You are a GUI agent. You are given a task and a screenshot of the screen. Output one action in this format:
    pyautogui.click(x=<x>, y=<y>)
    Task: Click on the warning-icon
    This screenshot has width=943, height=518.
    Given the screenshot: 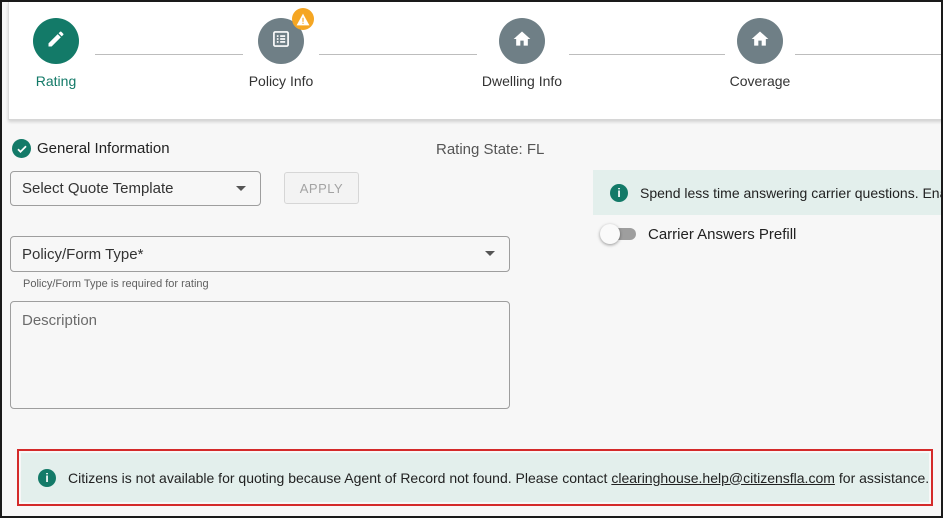 What is the action you would take?
    pyautogui.click(x=303, y=19)
    